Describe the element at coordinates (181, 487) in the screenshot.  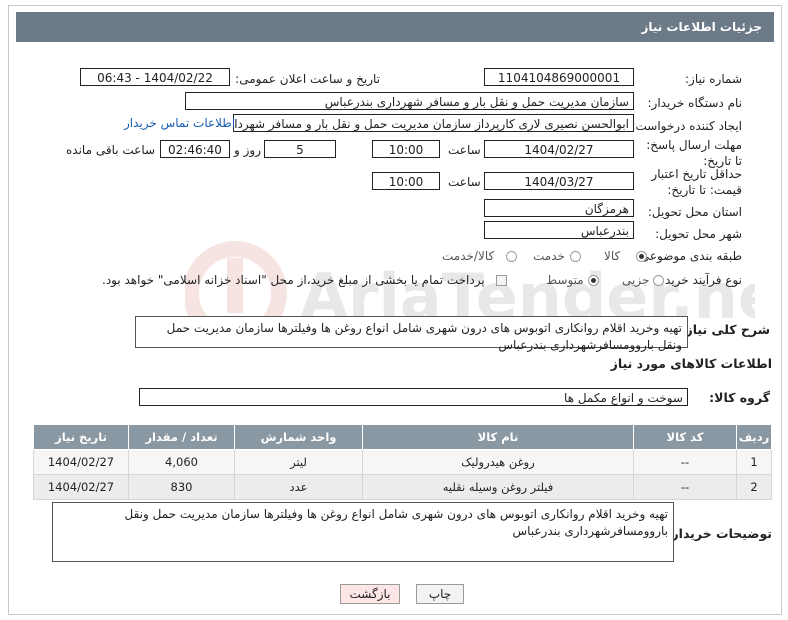
I see `quantity-cell: 830` at that location.